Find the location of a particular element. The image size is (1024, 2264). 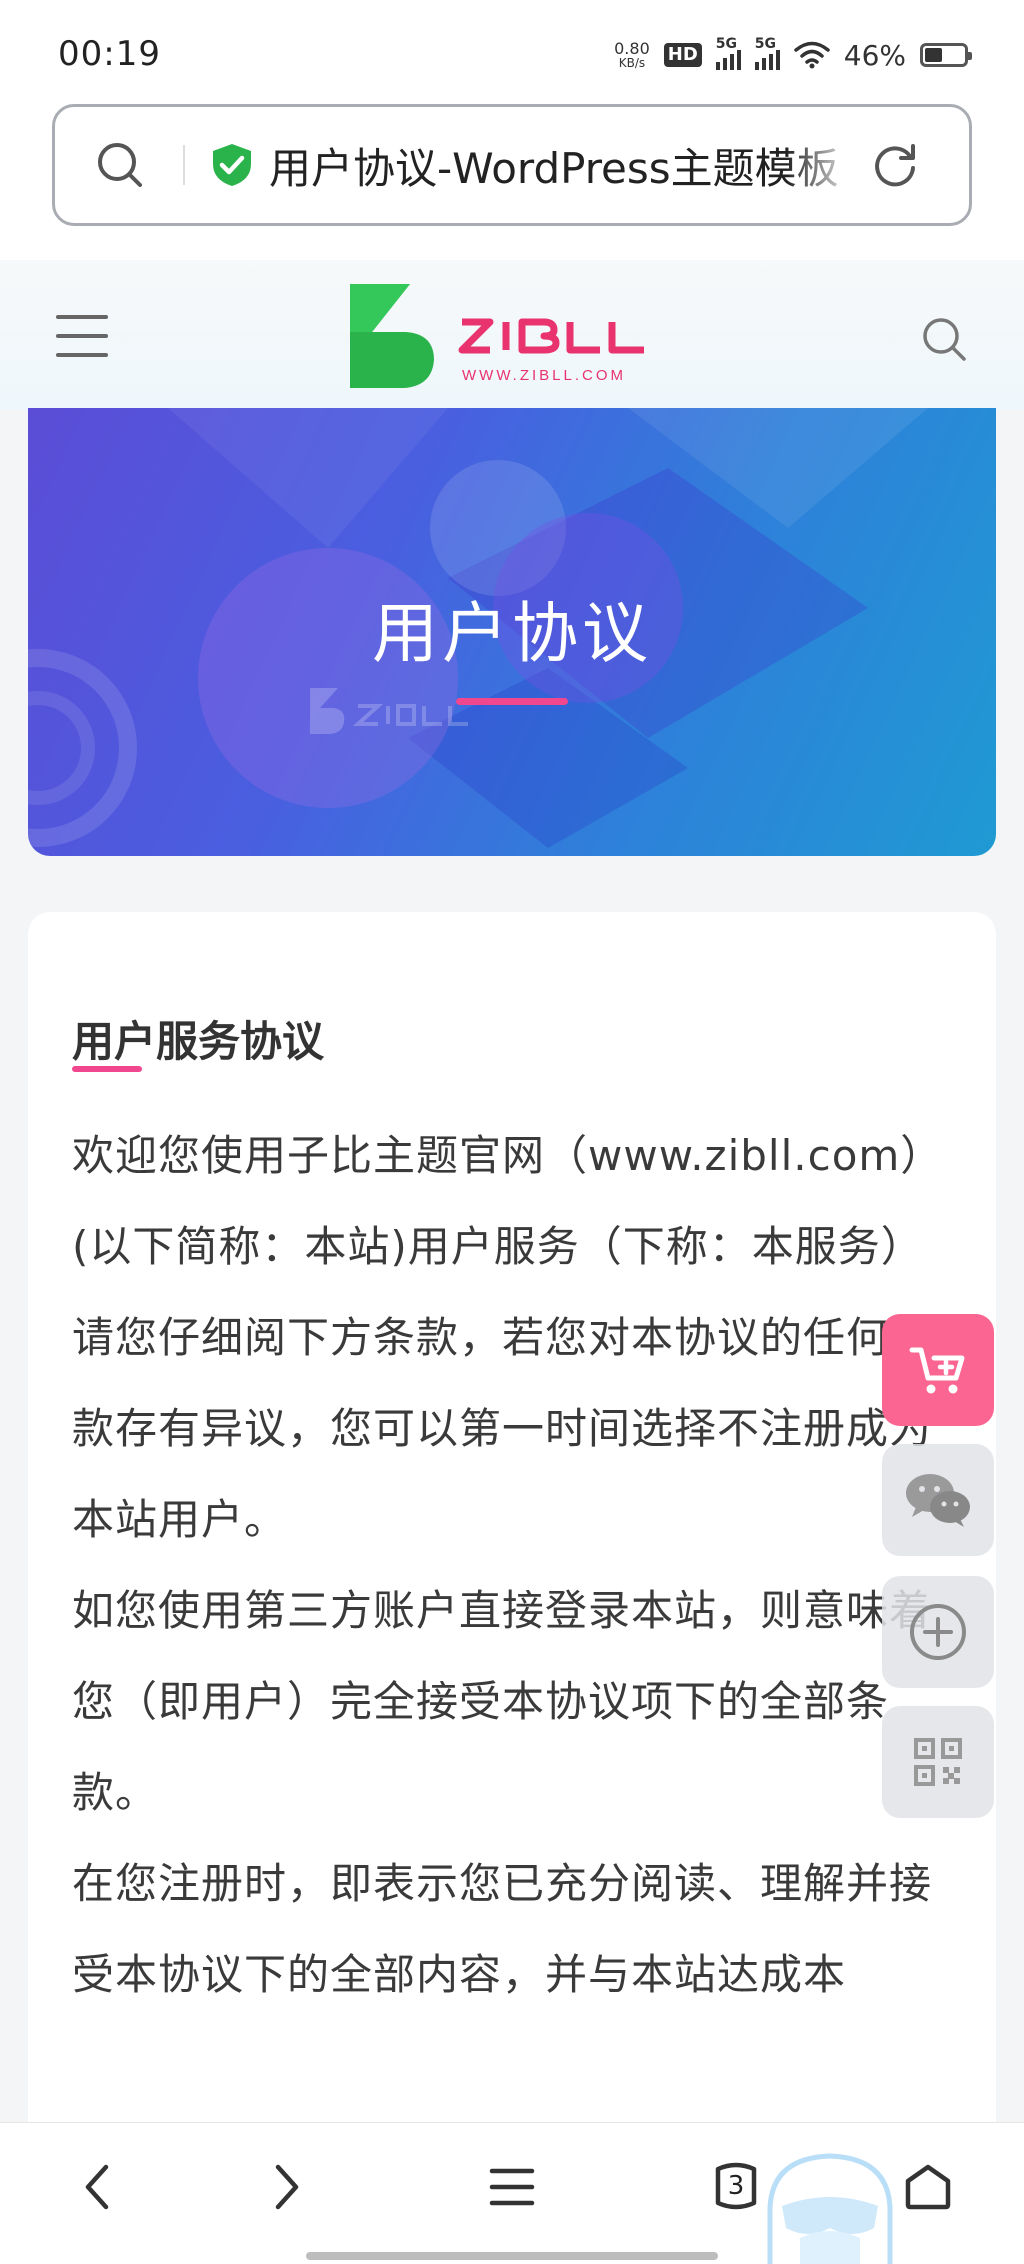

wechat-button is located at coordinates (938, 1500).